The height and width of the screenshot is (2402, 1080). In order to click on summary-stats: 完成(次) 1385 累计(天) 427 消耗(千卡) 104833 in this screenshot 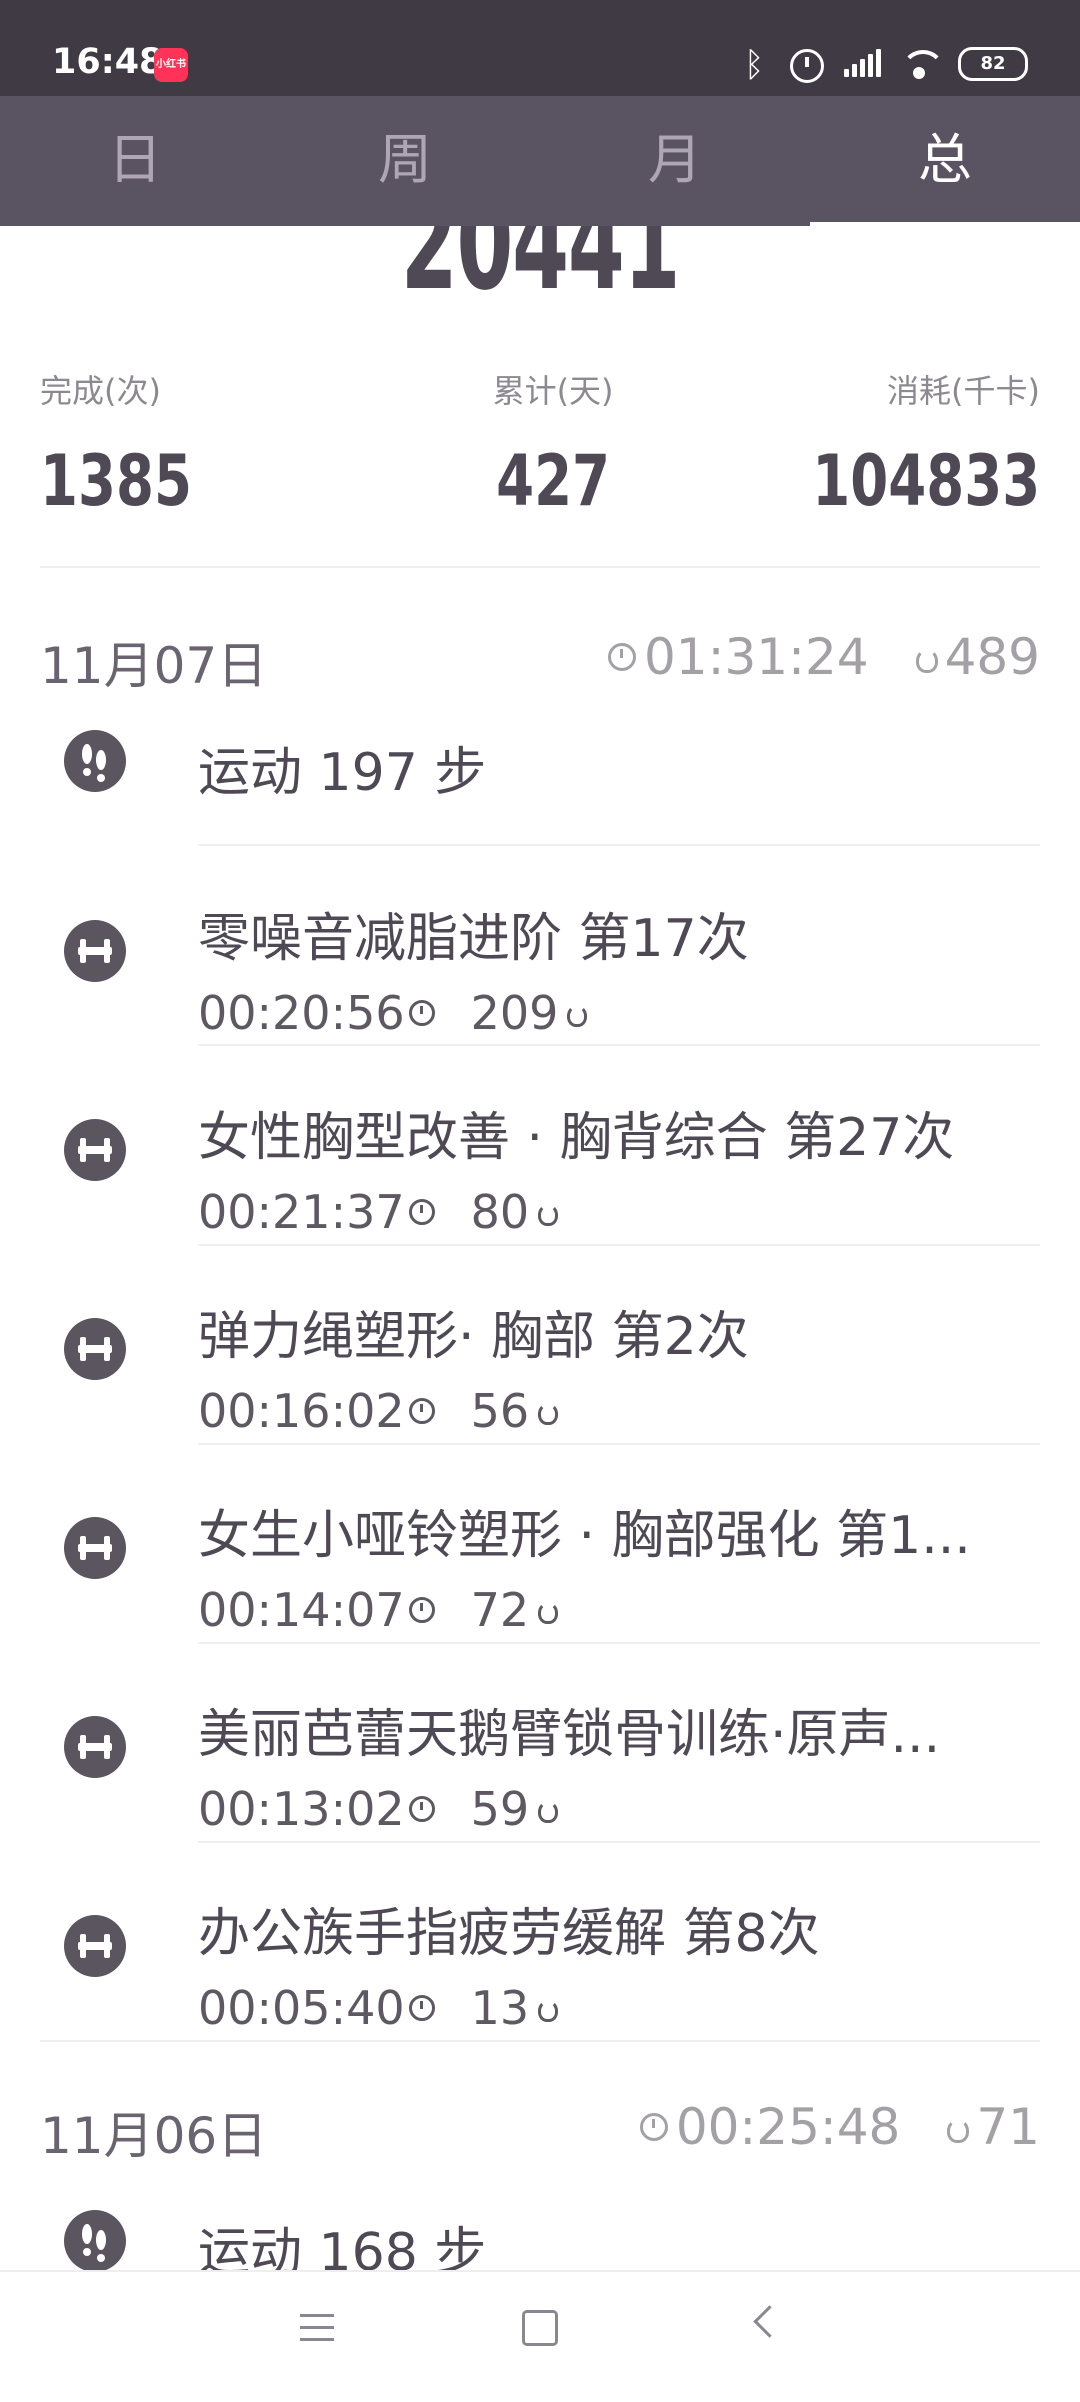, I will do `click(540, 444)`.